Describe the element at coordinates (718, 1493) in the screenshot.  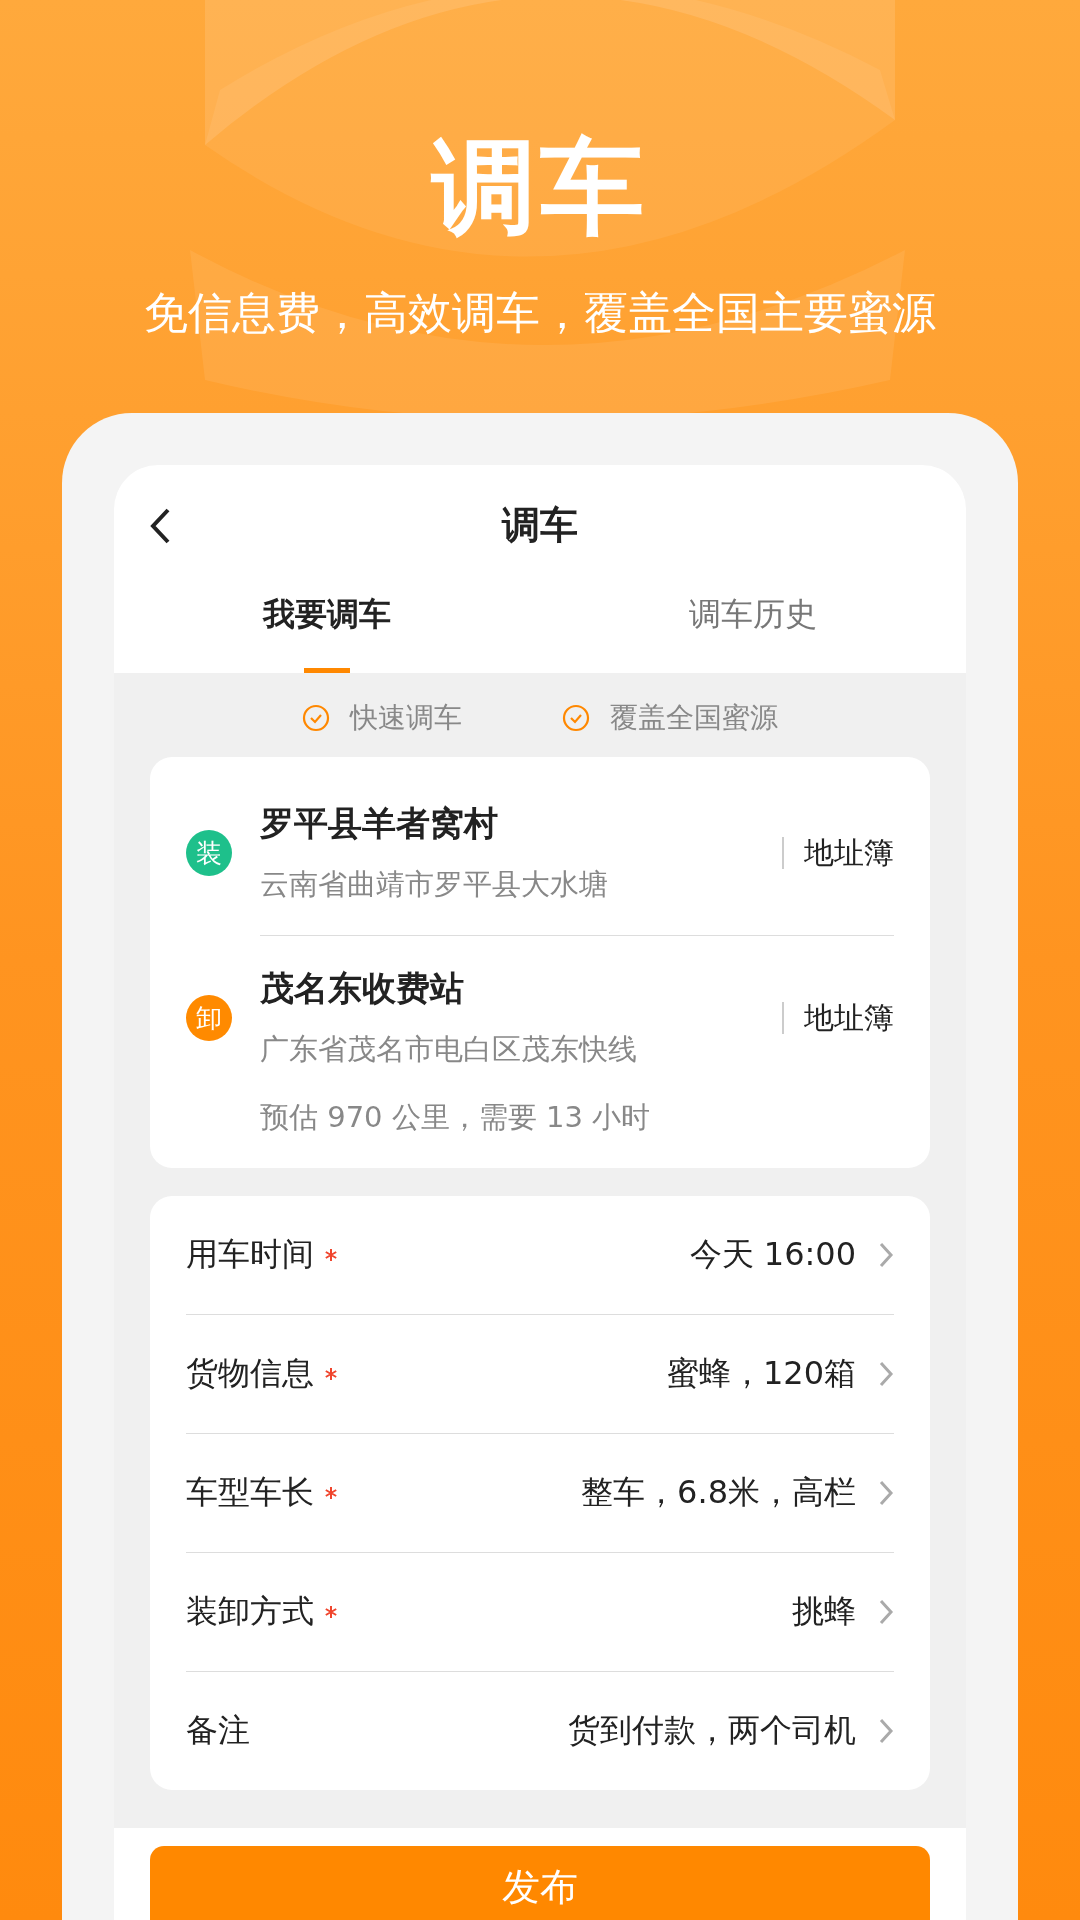
I see `field-value: 整车，6.8米，高栏` at that location.